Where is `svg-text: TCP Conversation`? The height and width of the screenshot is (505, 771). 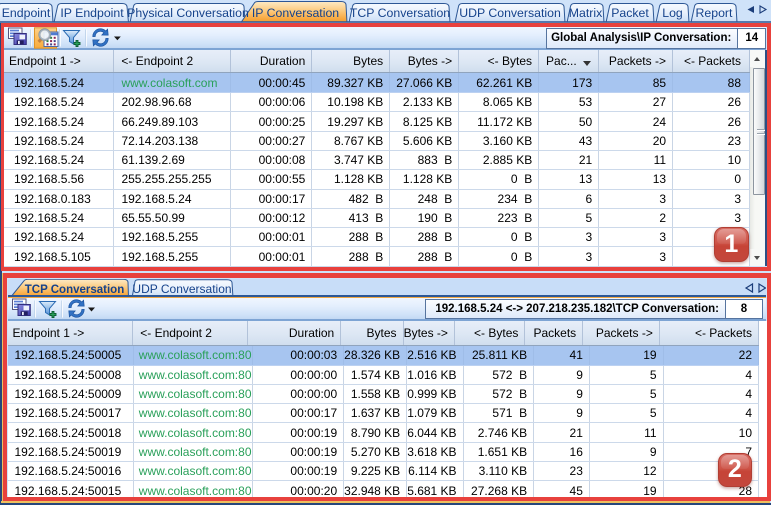 svg-text: TCP Conversation is located at coordinates (400, 13).